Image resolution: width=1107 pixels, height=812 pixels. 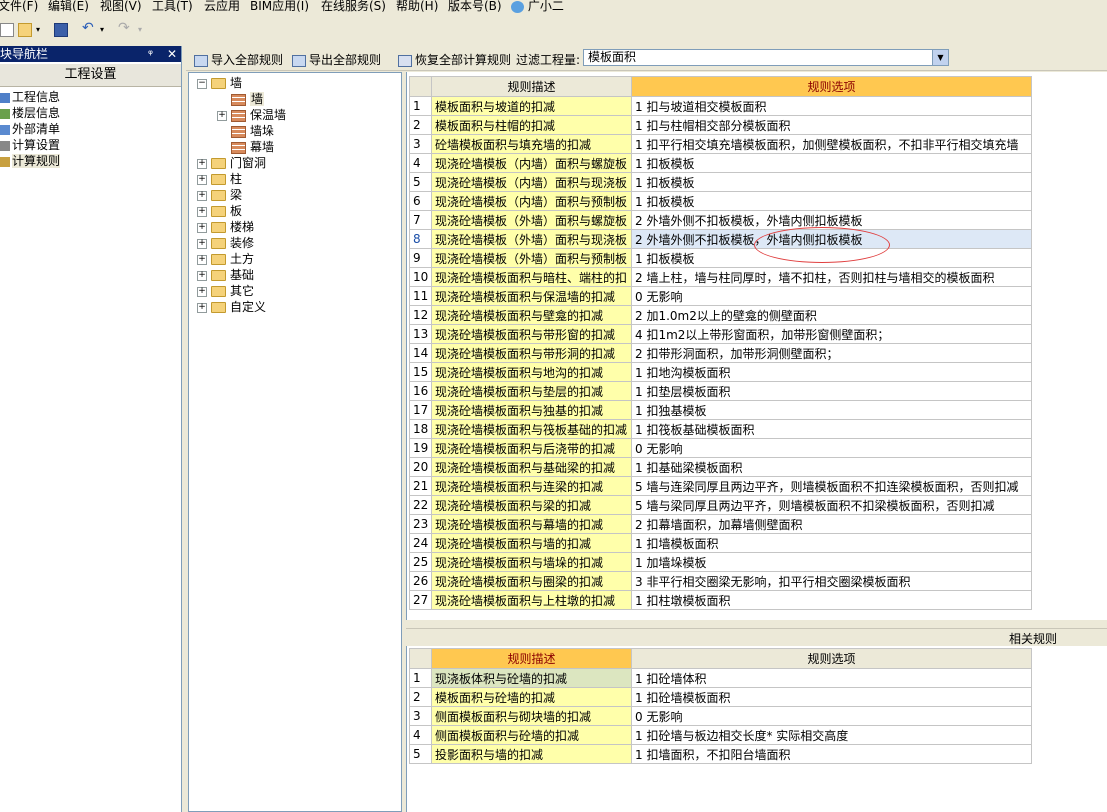 I want to click on column-header-description: 规则描述, so click(x=531, y=86).